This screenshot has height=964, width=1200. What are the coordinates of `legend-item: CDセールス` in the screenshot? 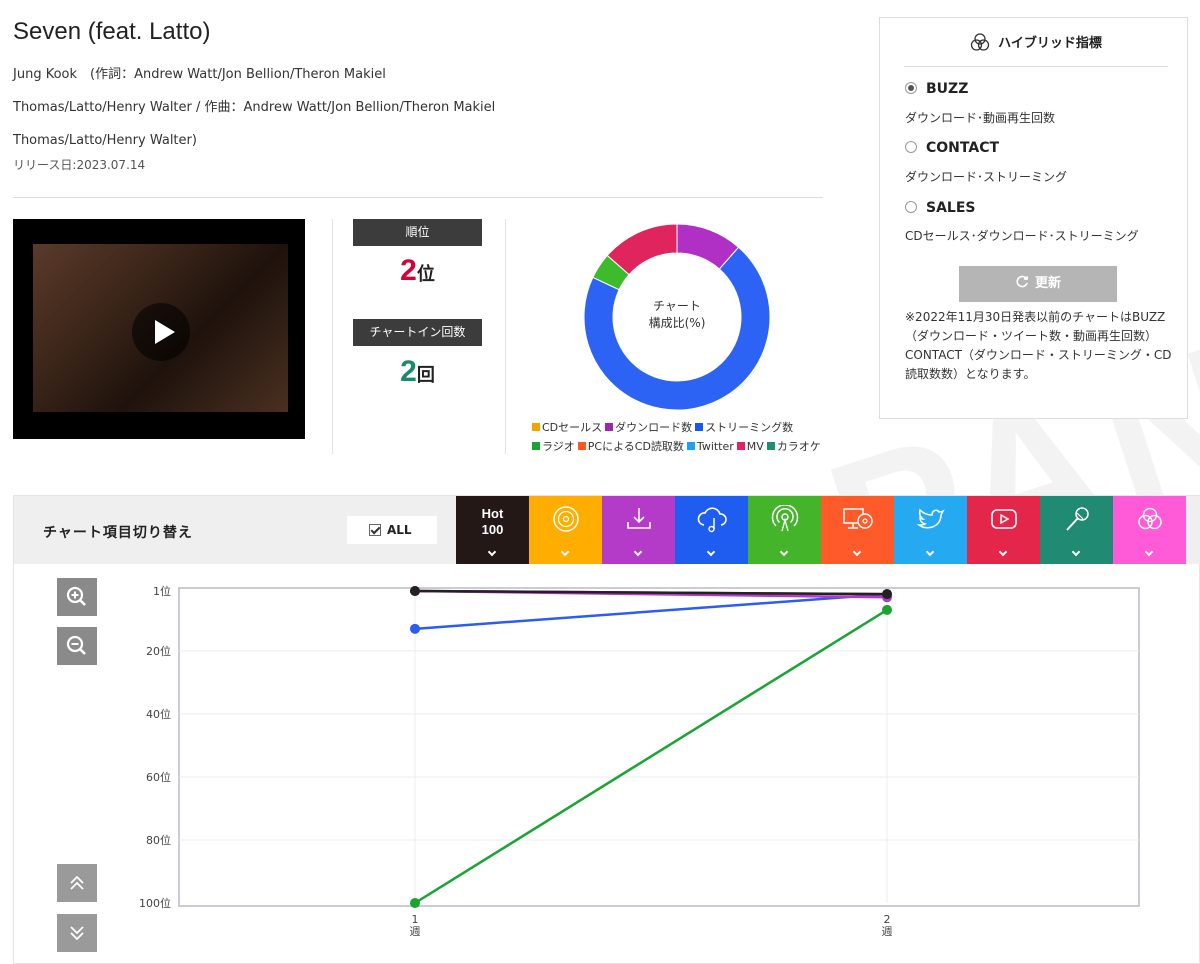 It's located at (567, 427).